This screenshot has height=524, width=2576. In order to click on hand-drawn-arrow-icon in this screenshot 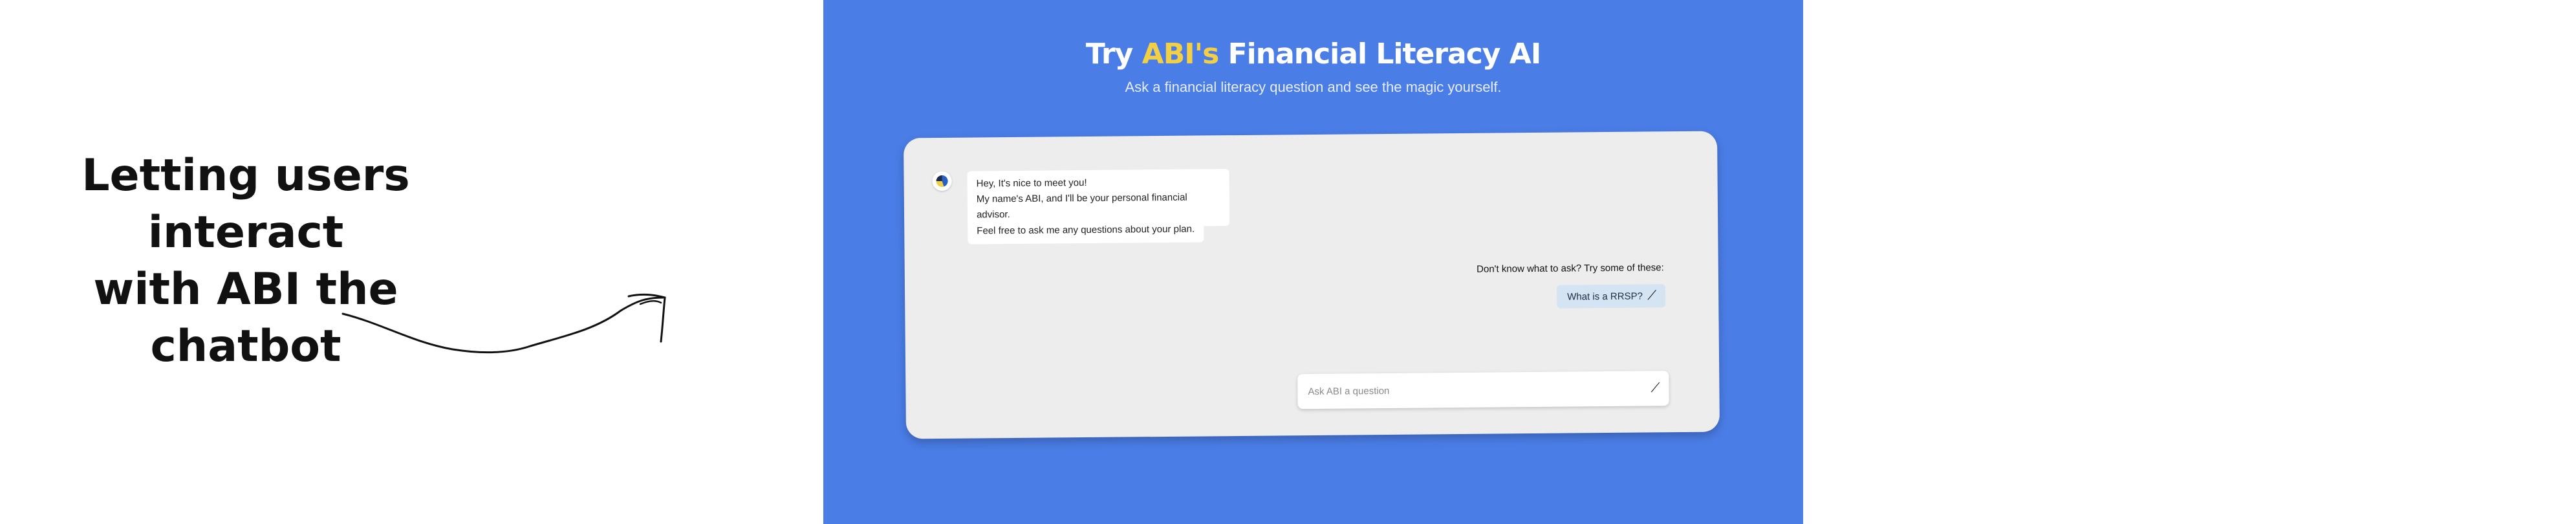, I will do `click(503, 324)`.